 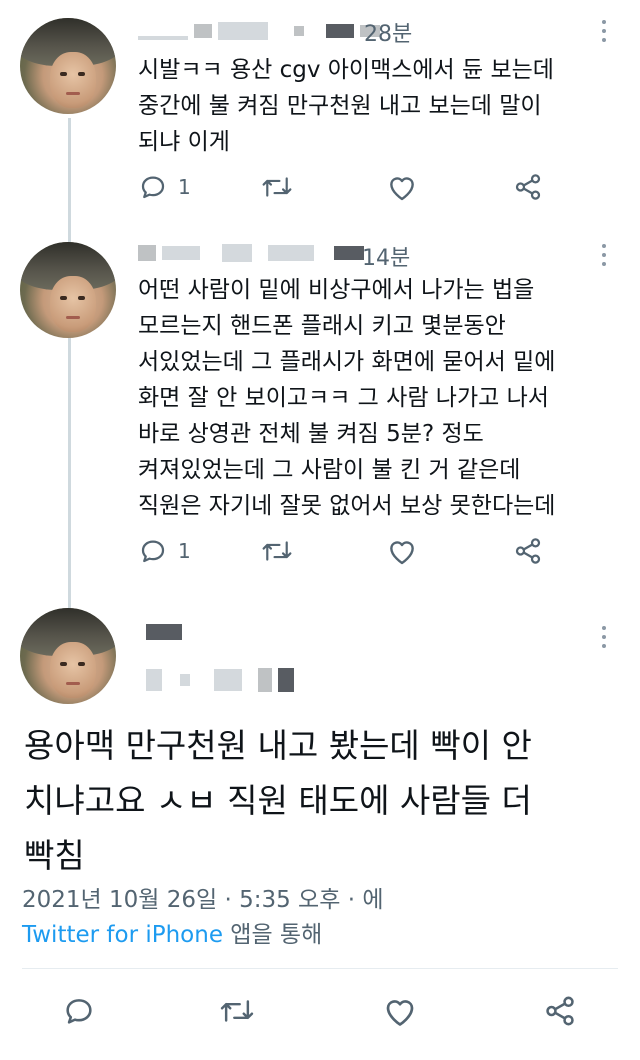 What do you see at coordinates (164, 632) in the screenshot?
I see `blurred-display-name` at bounding box center [164, 632].